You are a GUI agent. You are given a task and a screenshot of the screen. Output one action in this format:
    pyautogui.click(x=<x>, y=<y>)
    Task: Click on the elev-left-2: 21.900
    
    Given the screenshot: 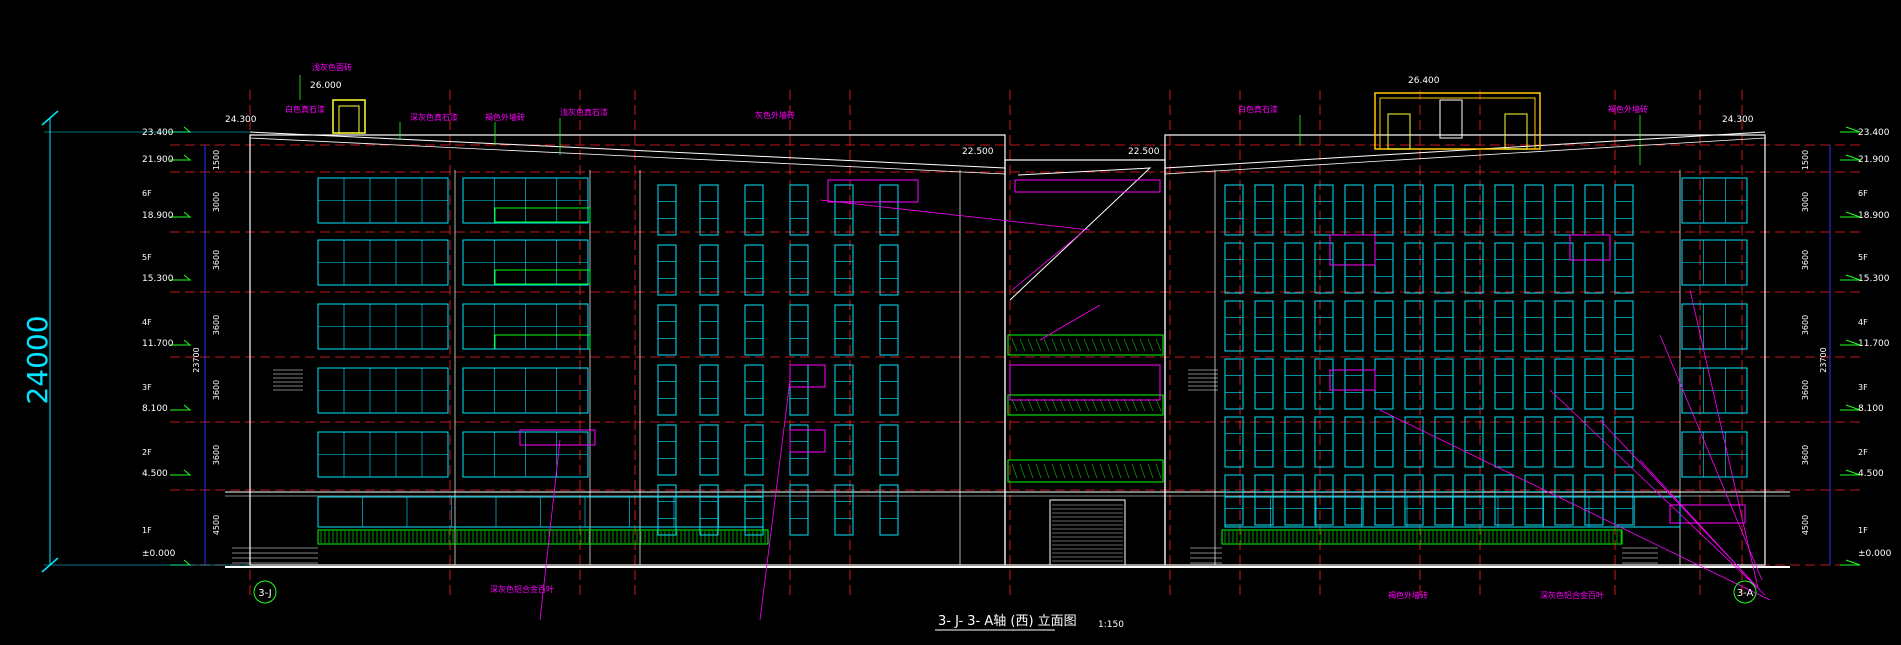 What is the action you would take?
    pyautogui.click(x=158, y=160)
    